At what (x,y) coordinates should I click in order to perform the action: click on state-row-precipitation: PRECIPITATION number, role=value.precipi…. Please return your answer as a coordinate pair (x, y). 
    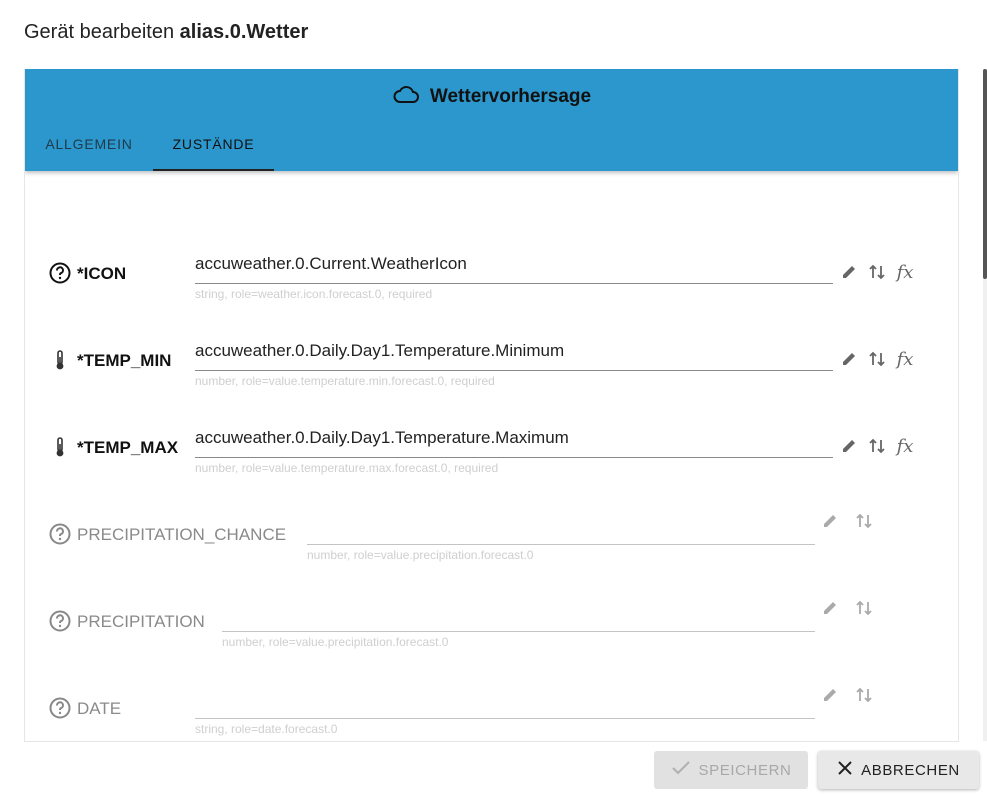
    Looking at the image, I should click on (491, 630).